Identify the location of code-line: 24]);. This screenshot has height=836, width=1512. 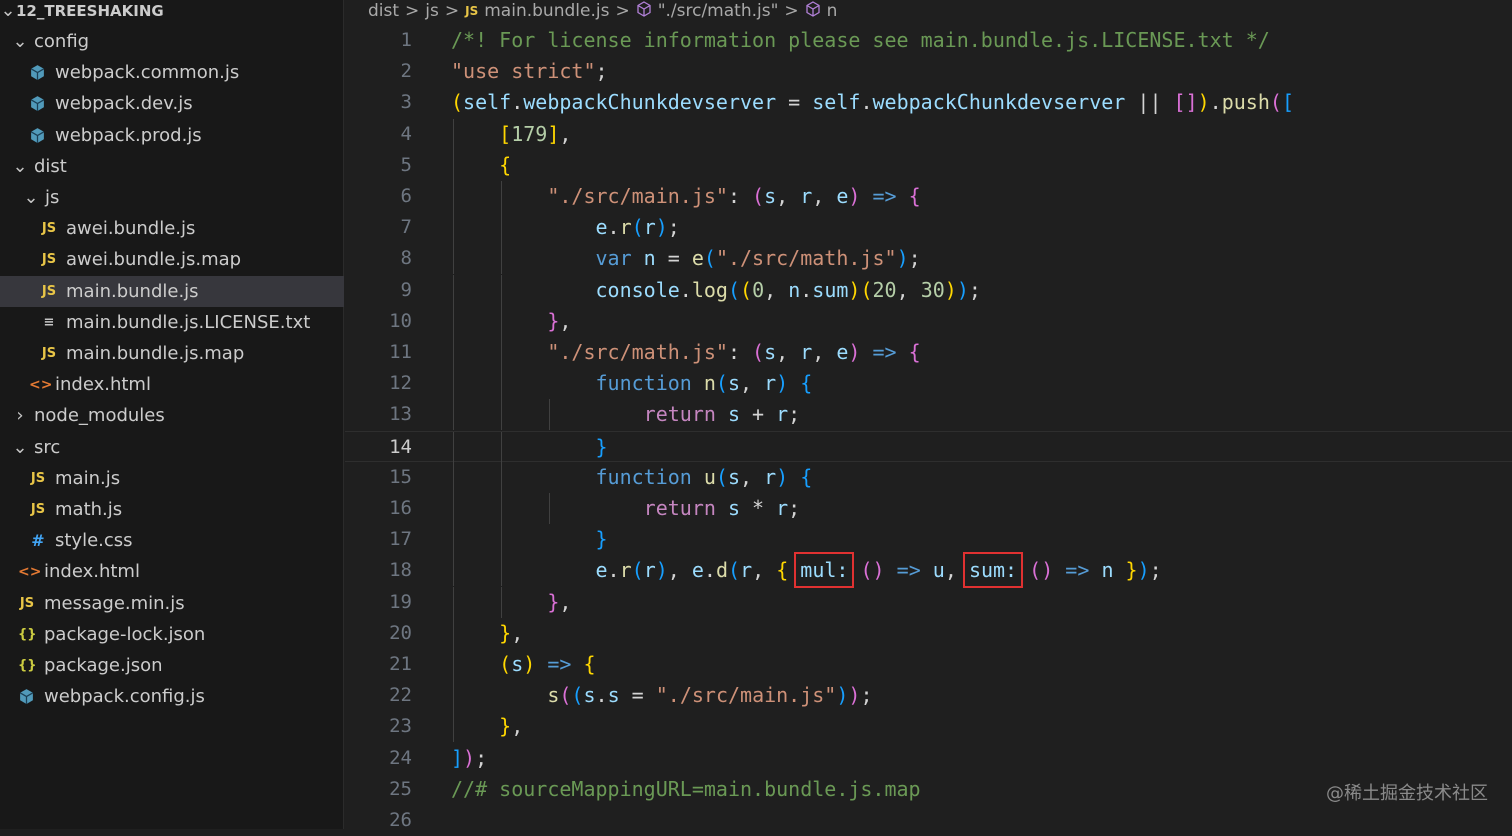
(928, 758).